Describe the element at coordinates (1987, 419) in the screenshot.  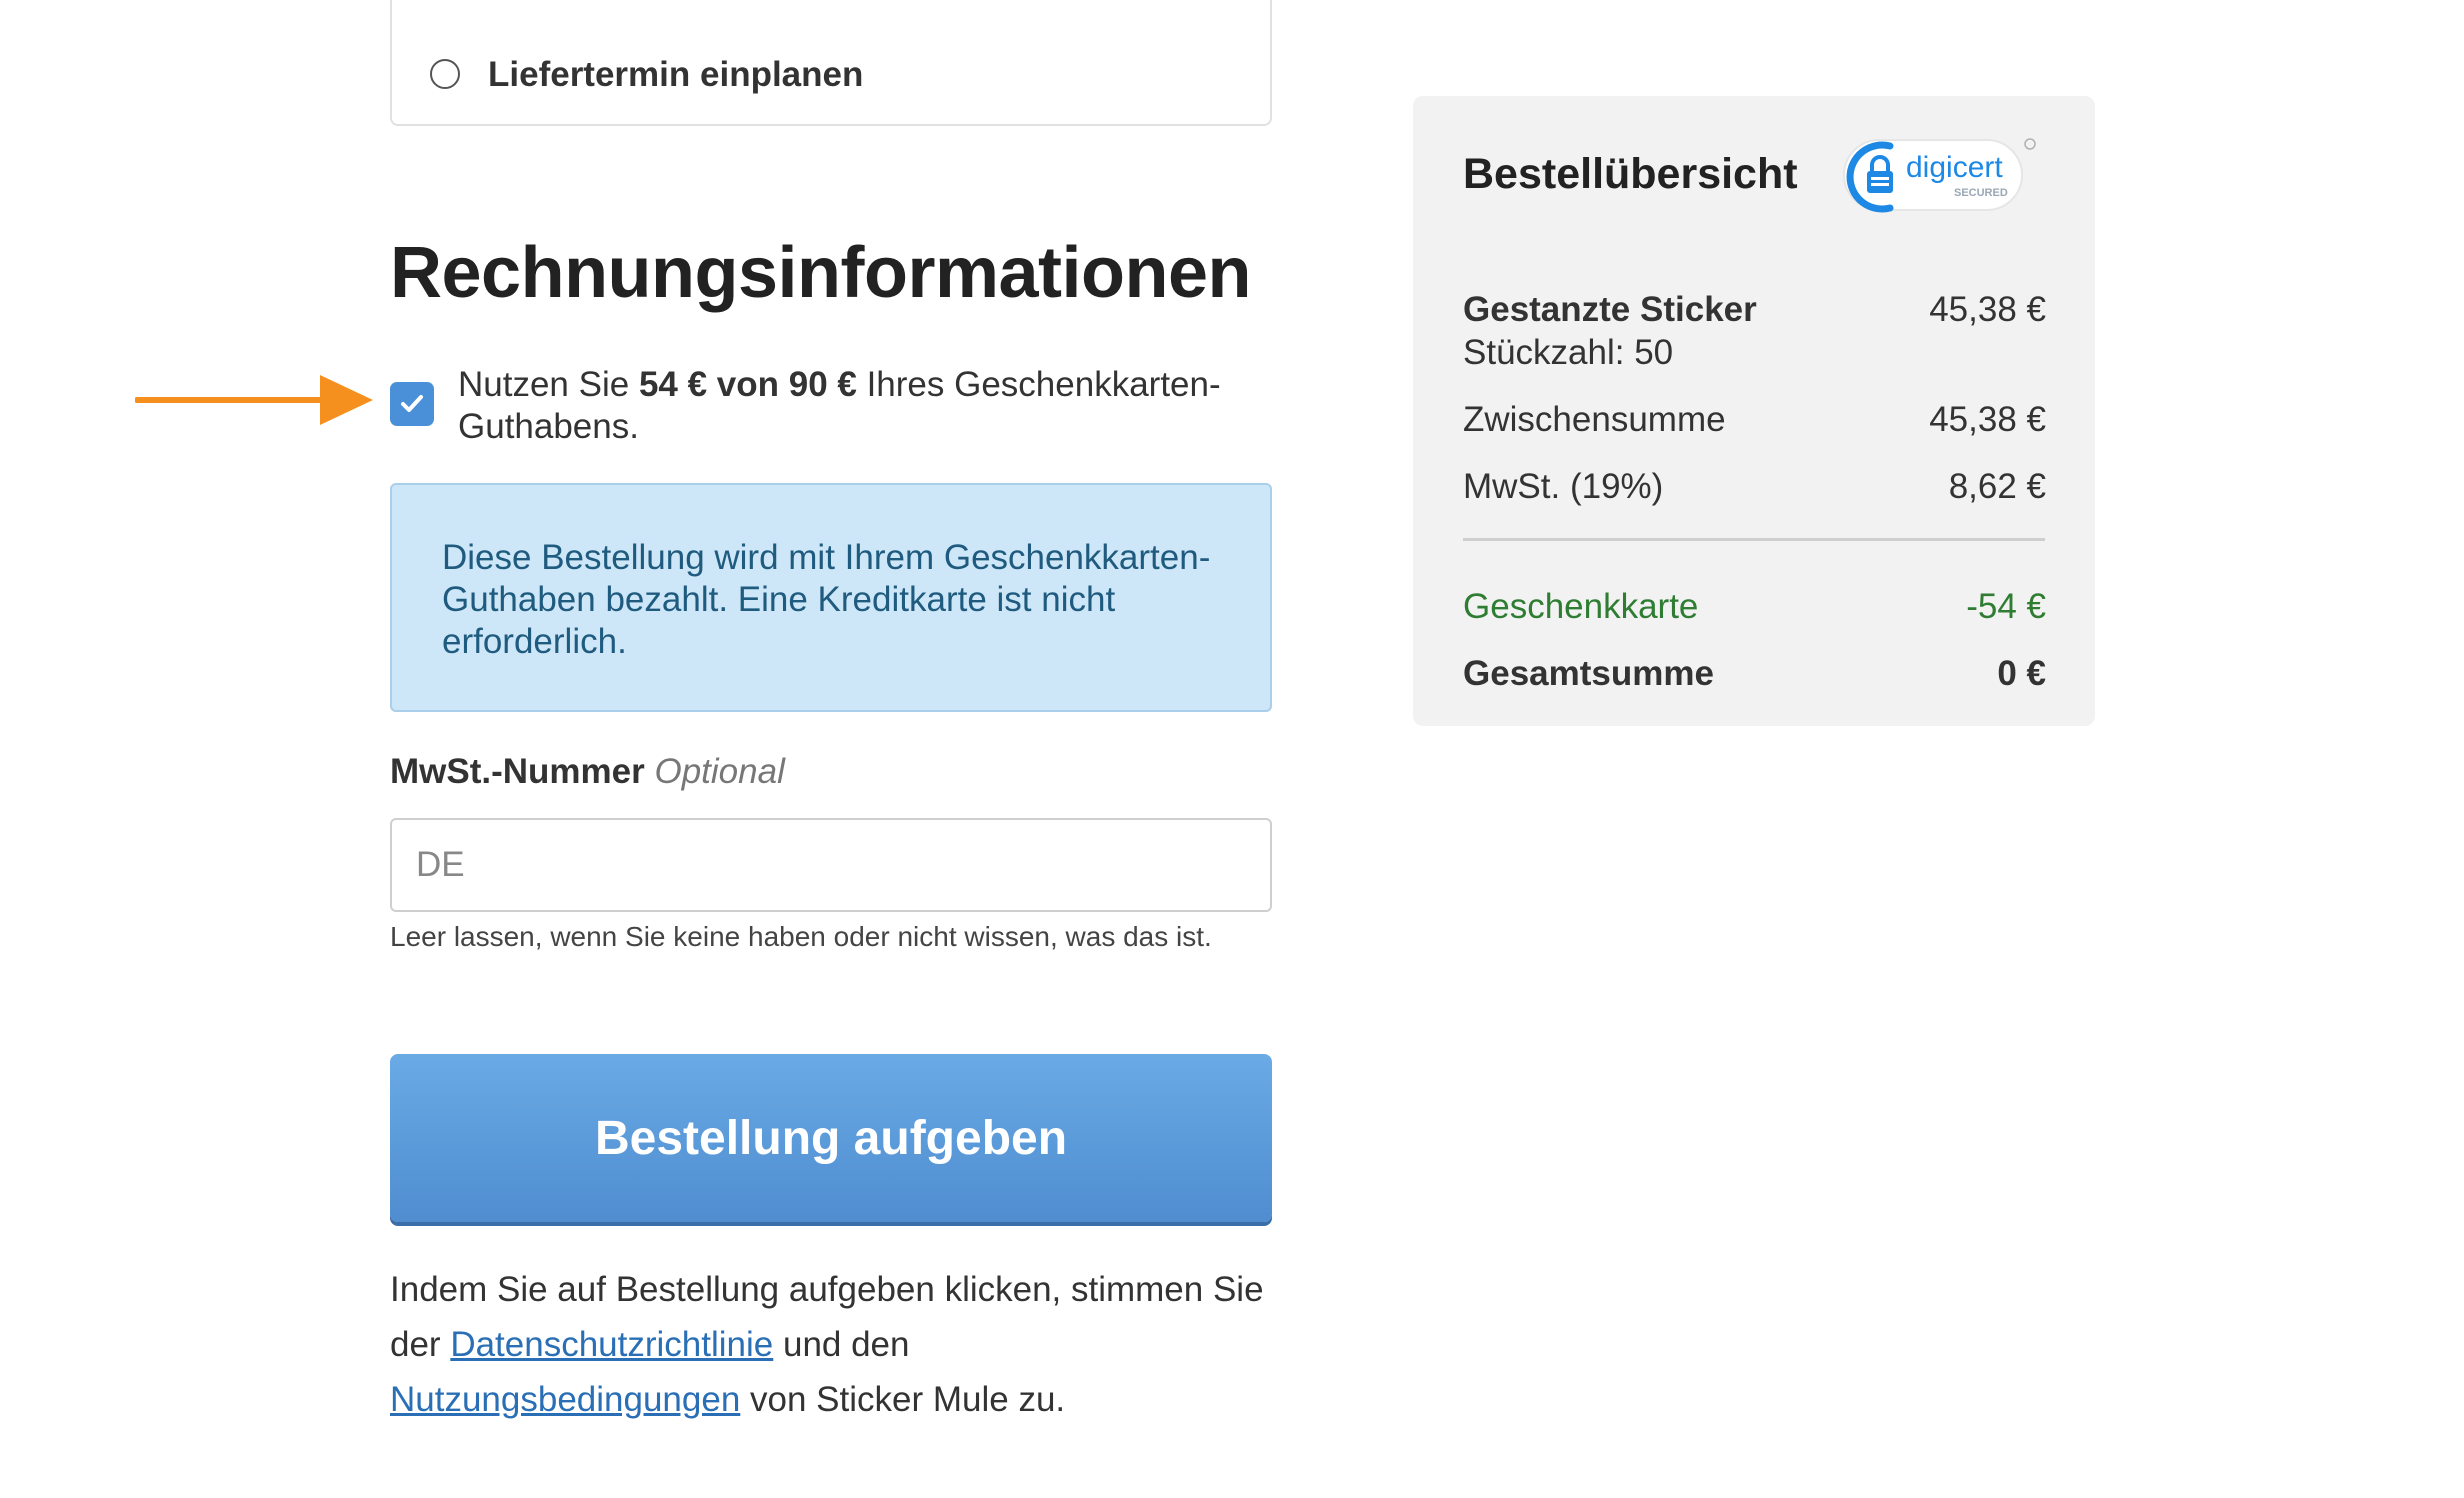
I see `subtotal-value: 45,38 €` at that location.